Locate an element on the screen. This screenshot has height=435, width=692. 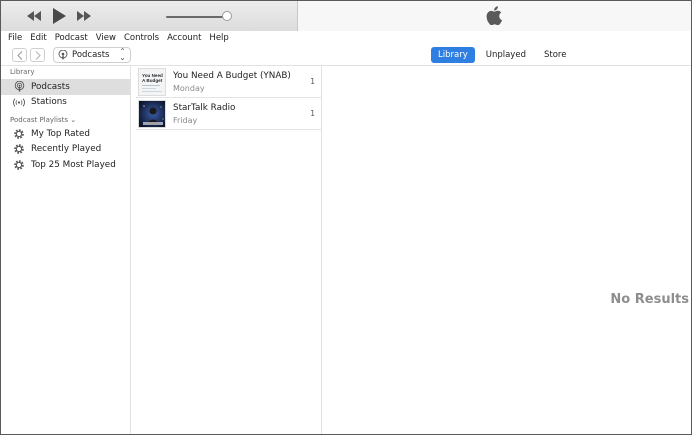
list-item: StarTalk Radio Friday 1 is located at coordinates (228, 114).